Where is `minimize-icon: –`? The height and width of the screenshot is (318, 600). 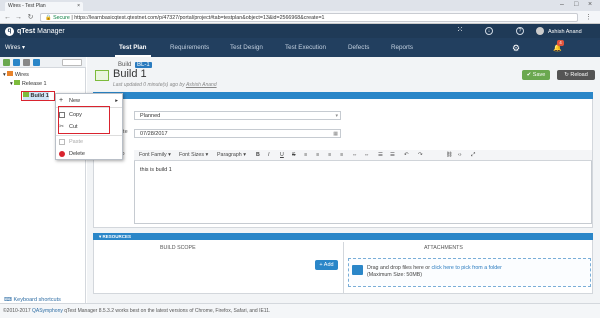
minimize-icon: – is located at coordinates (562, 5).